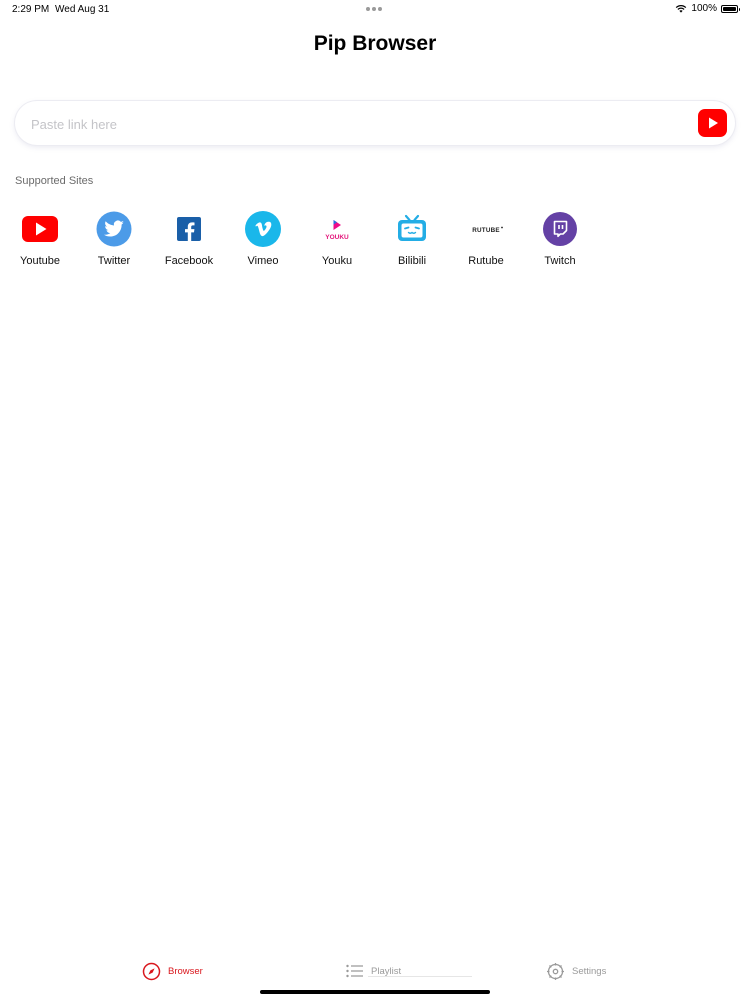 The width and height of the screenshot is (750, 1000). I want to click on paste-link-input, so click(361, 124).